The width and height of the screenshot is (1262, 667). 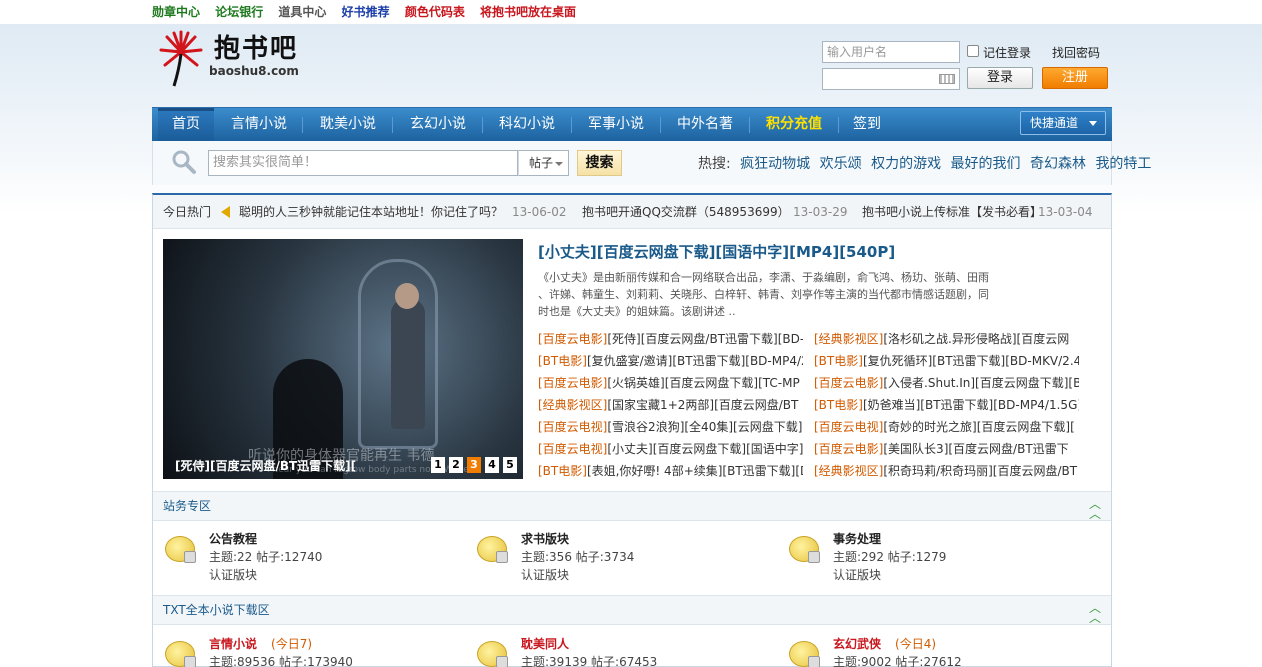 I want to click on top-link-colors: 颜色代码表, so click(x=435, y=12).